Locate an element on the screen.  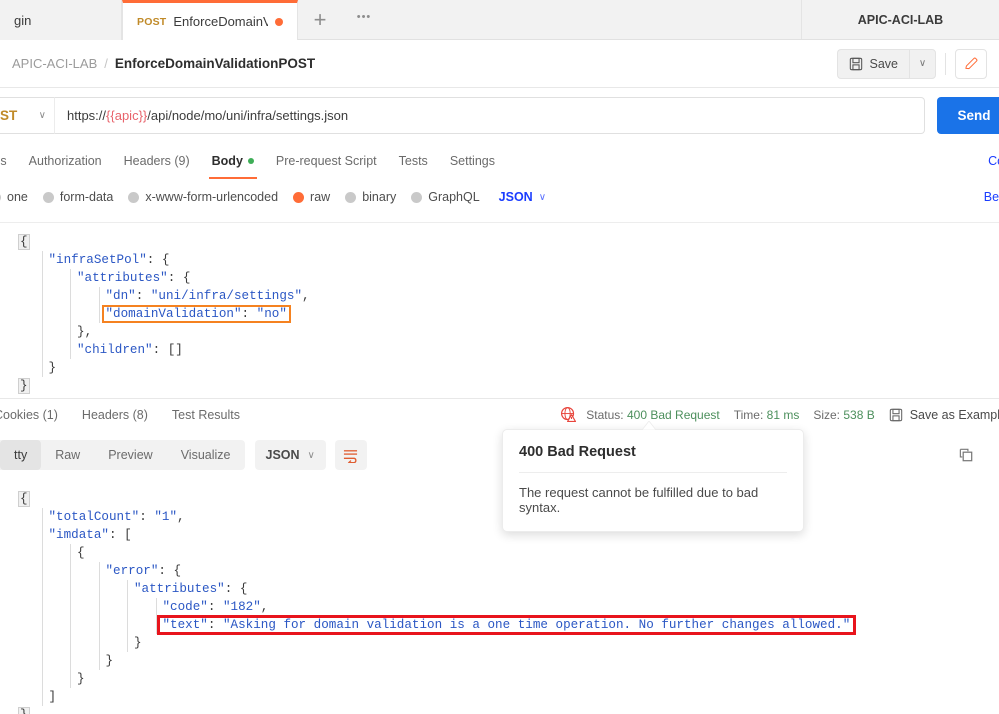
tab-headers: Headers (9) is located at coordinates (157, 160).